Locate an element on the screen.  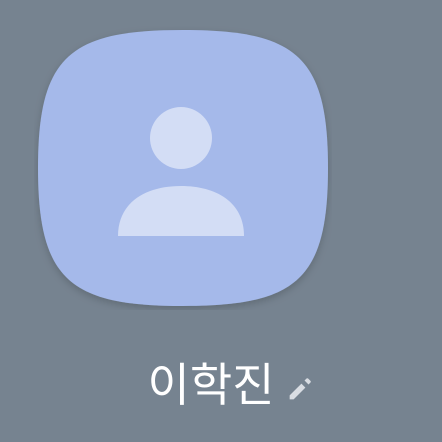
contact-name: 이학진 is located at coordinates (211, 385).